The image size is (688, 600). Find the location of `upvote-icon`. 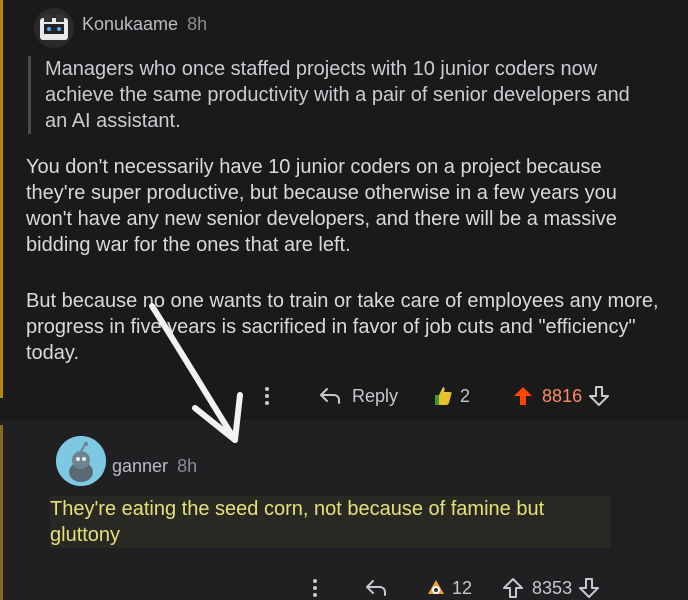

upvote-icon is located at coordinates (513, 588).